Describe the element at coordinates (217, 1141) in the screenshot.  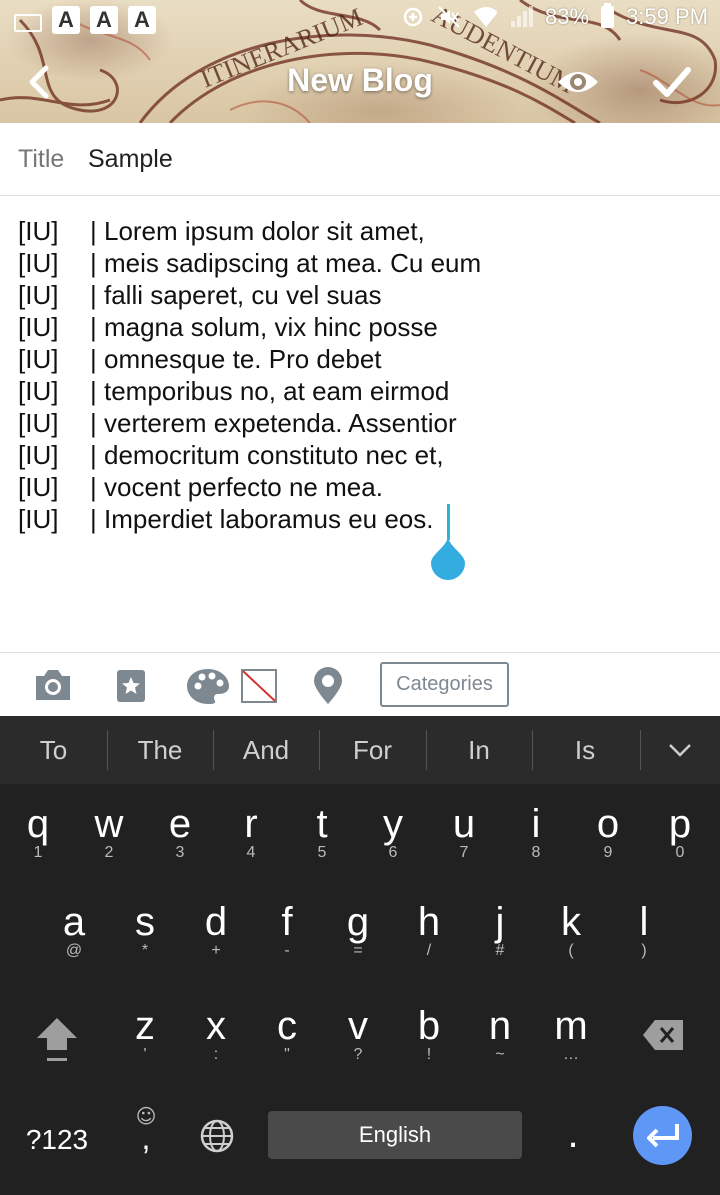
I see `language-key` at that location.